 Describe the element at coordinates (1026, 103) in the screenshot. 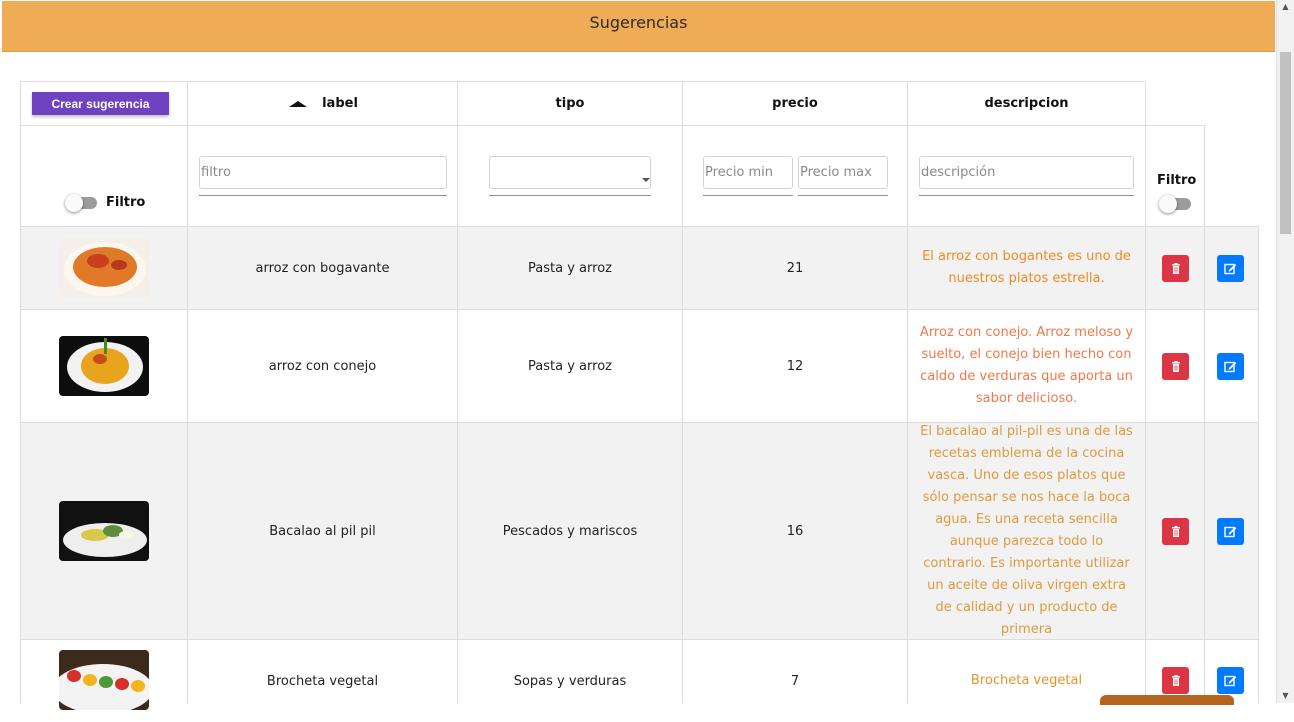

I see `column-header-descripcion: descripcion` at that location.